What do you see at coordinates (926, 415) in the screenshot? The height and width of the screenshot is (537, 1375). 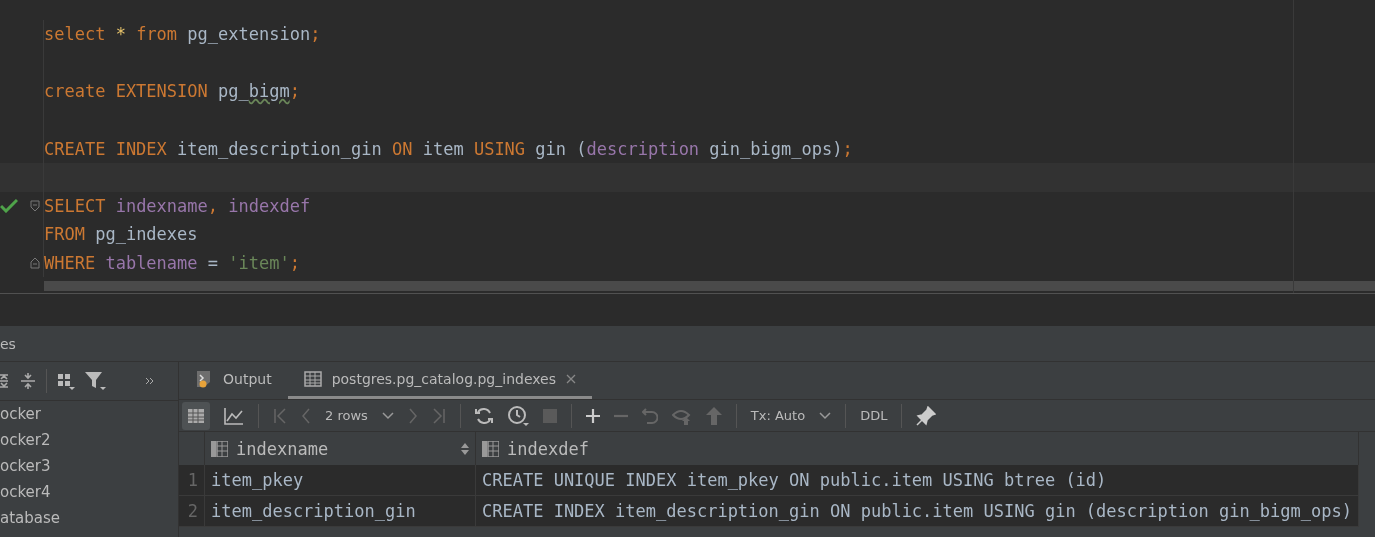 I see `pin-icon` at bounding box center [926, 415].